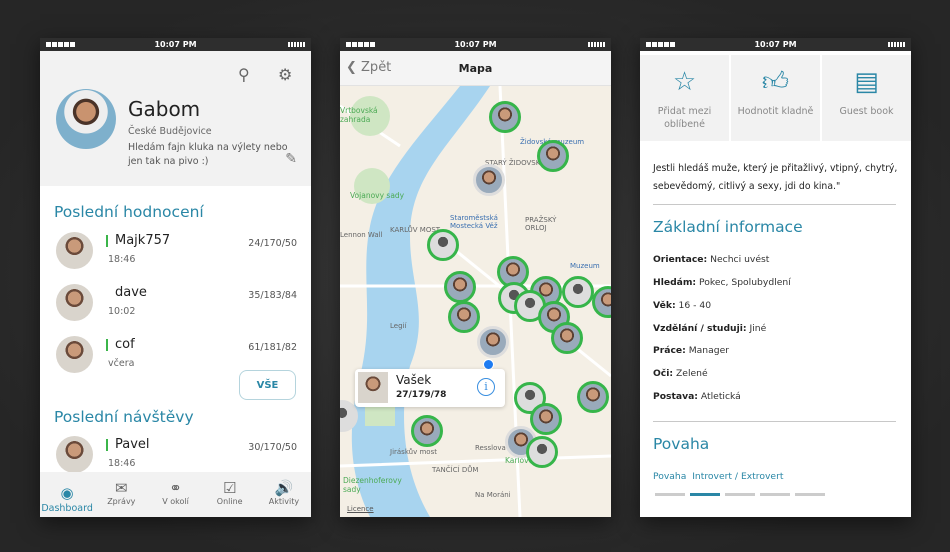  What do you see at coordinates (138, 240) in the screenshot?
I see `user-name: Majk757` at bounding box center [138, 240].